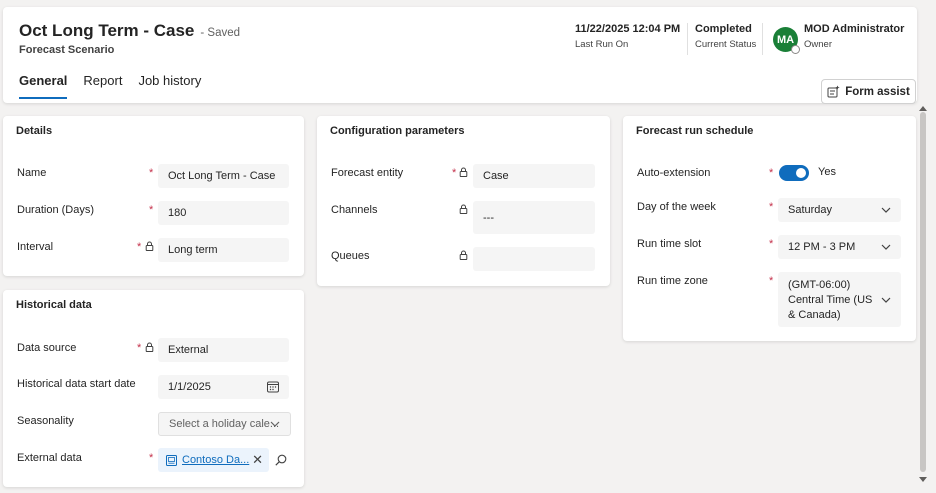  Describe the element at coordinates (49, 458) in the screenshot. I see `external-data-label: External data` at that location.